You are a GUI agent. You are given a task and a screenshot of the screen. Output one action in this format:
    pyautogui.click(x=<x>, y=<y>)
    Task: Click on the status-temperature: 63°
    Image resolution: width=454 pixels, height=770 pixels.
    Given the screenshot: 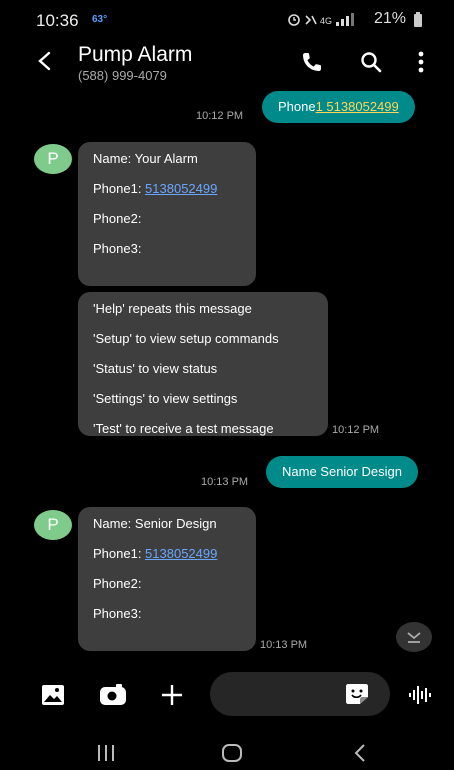 What is the action you would take?
    pyautogui.click(x=100, y=19)
    